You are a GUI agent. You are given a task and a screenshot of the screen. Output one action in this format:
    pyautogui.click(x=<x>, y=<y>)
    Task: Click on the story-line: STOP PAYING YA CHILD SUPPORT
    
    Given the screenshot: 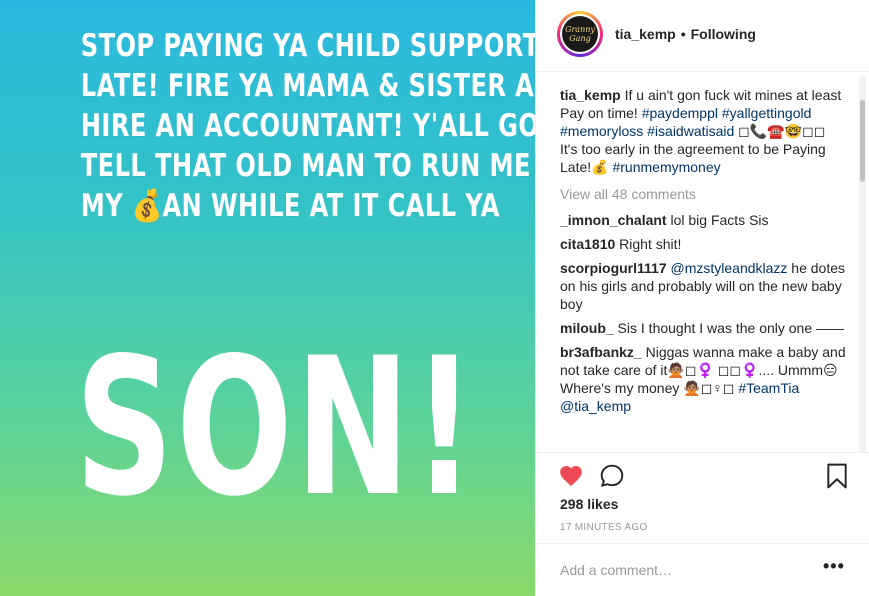 What is the action you would take?
    pyautogui.click(x=307, y=46)
    